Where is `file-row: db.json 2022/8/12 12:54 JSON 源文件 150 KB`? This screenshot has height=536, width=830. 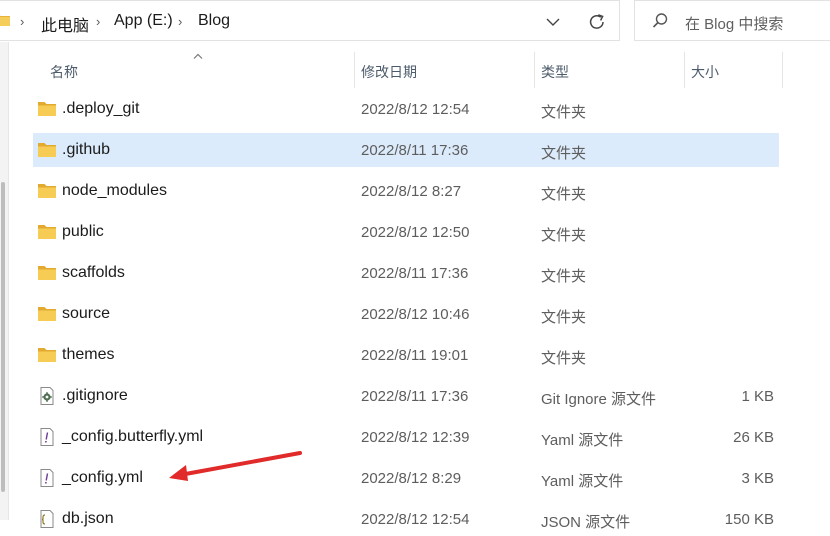
file-row: db.json 2022/8/12 12:54 JSON 源文件 150 KB is located at coordinates (406, 519).